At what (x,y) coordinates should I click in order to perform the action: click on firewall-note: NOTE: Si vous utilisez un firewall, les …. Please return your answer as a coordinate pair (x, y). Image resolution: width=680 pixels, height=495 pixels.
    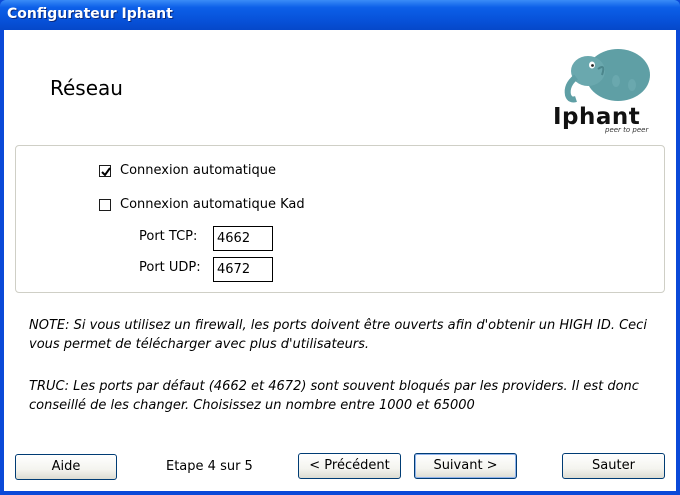
    Looking at the image, I should click on (338, 335).